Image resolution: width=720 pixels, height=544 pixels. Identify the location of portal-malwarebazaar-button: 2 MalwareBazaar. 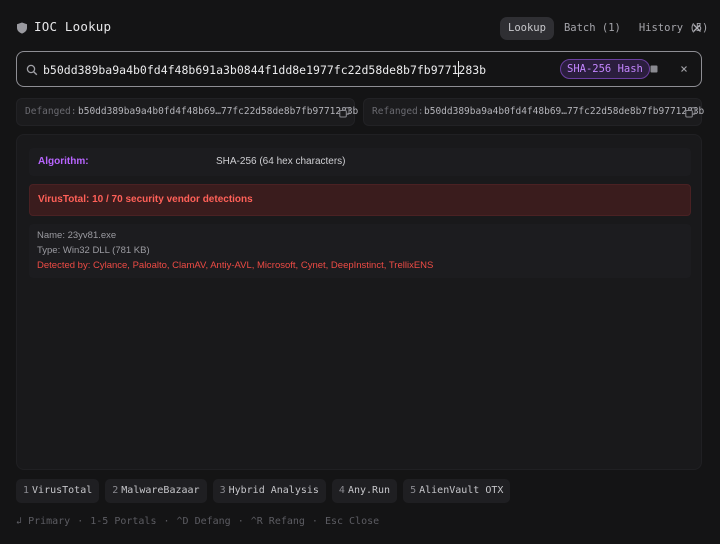
(156, 491).